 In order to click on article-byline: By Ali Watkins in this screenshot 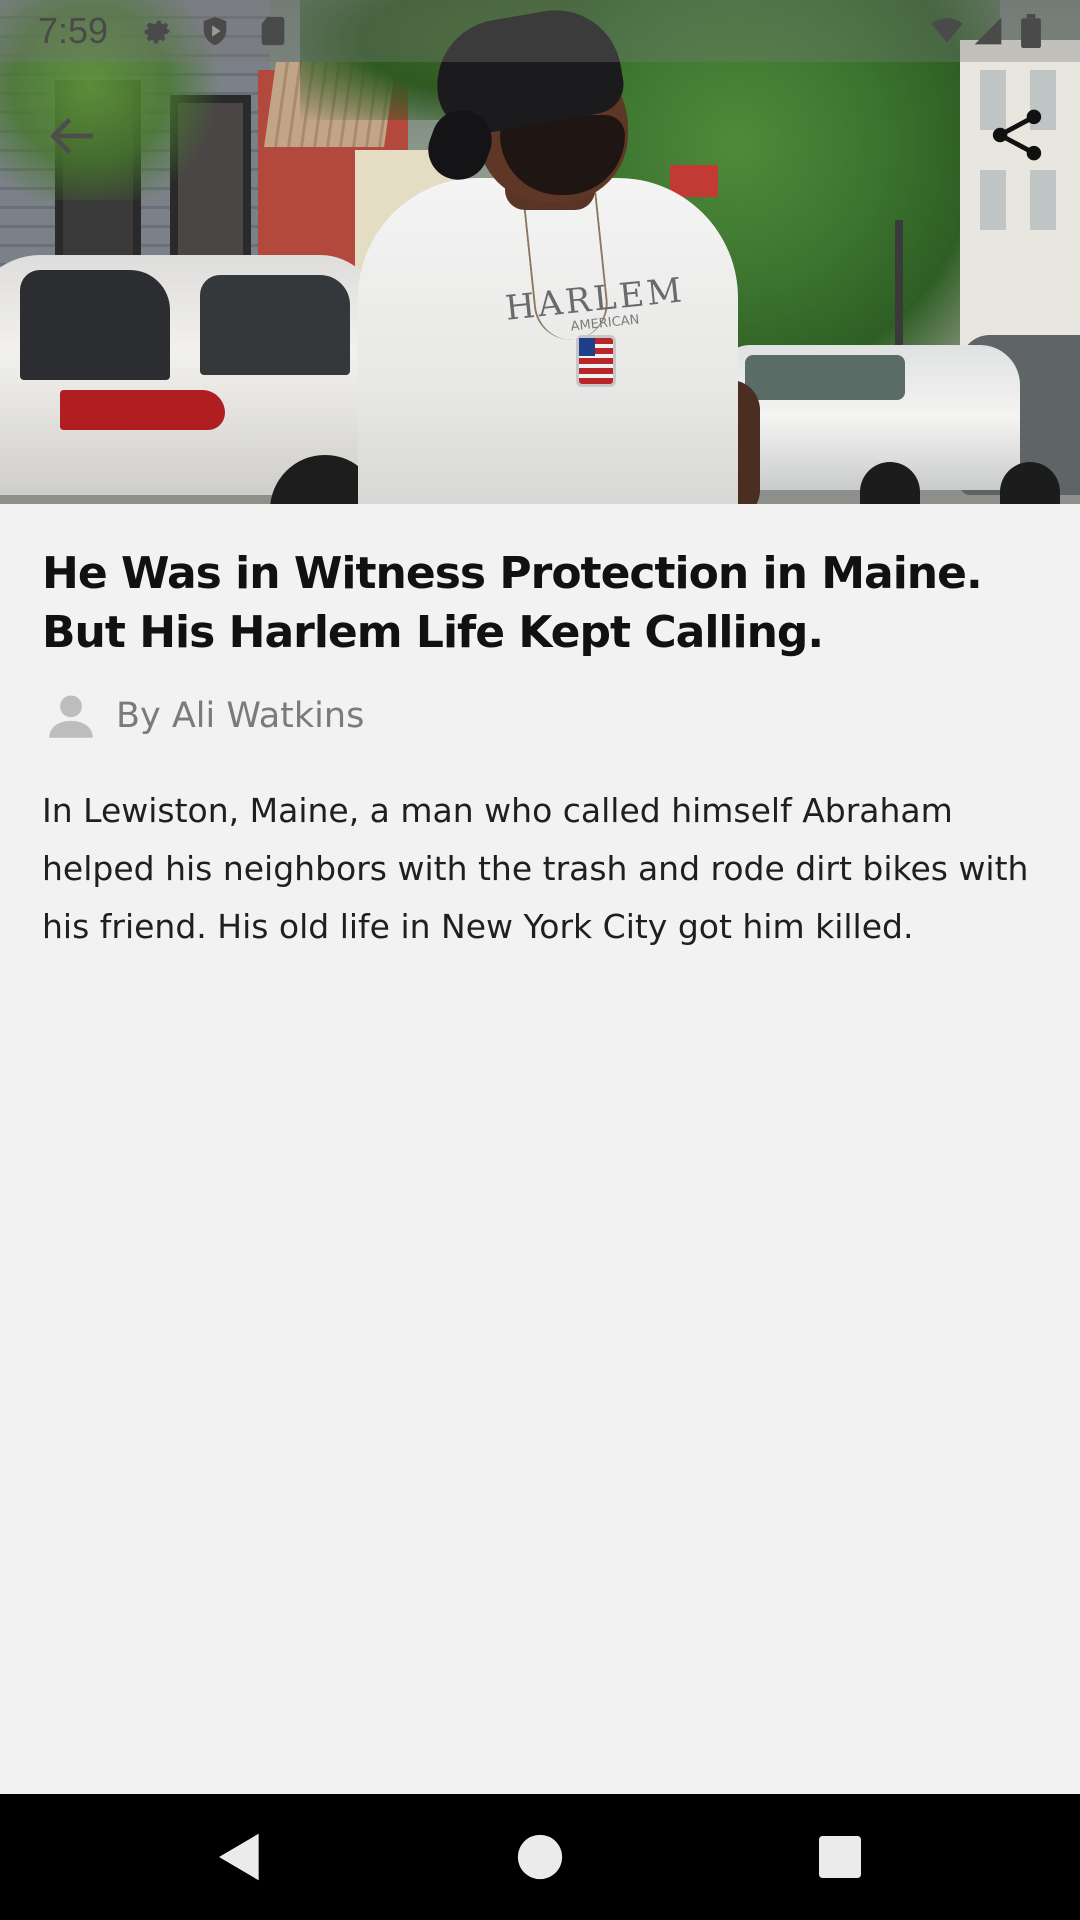, I will do `click(203, 716)`.